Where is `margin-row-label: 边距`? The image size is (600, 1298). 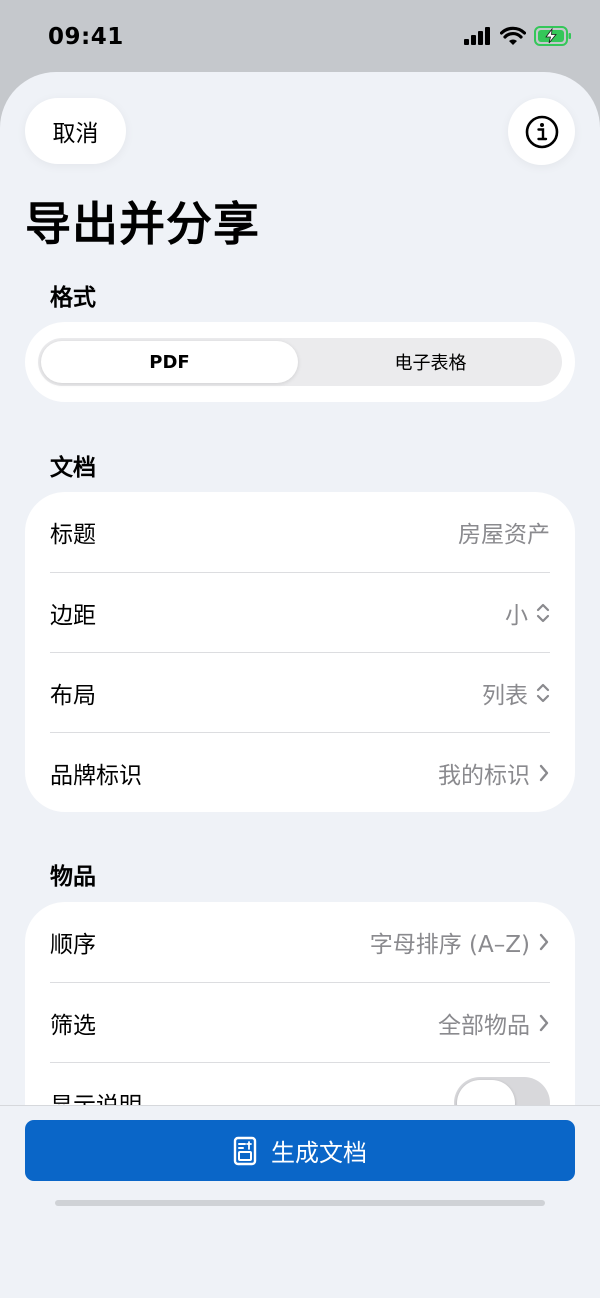
margin-row-label: 边距 is located at coordinates (73, 615).